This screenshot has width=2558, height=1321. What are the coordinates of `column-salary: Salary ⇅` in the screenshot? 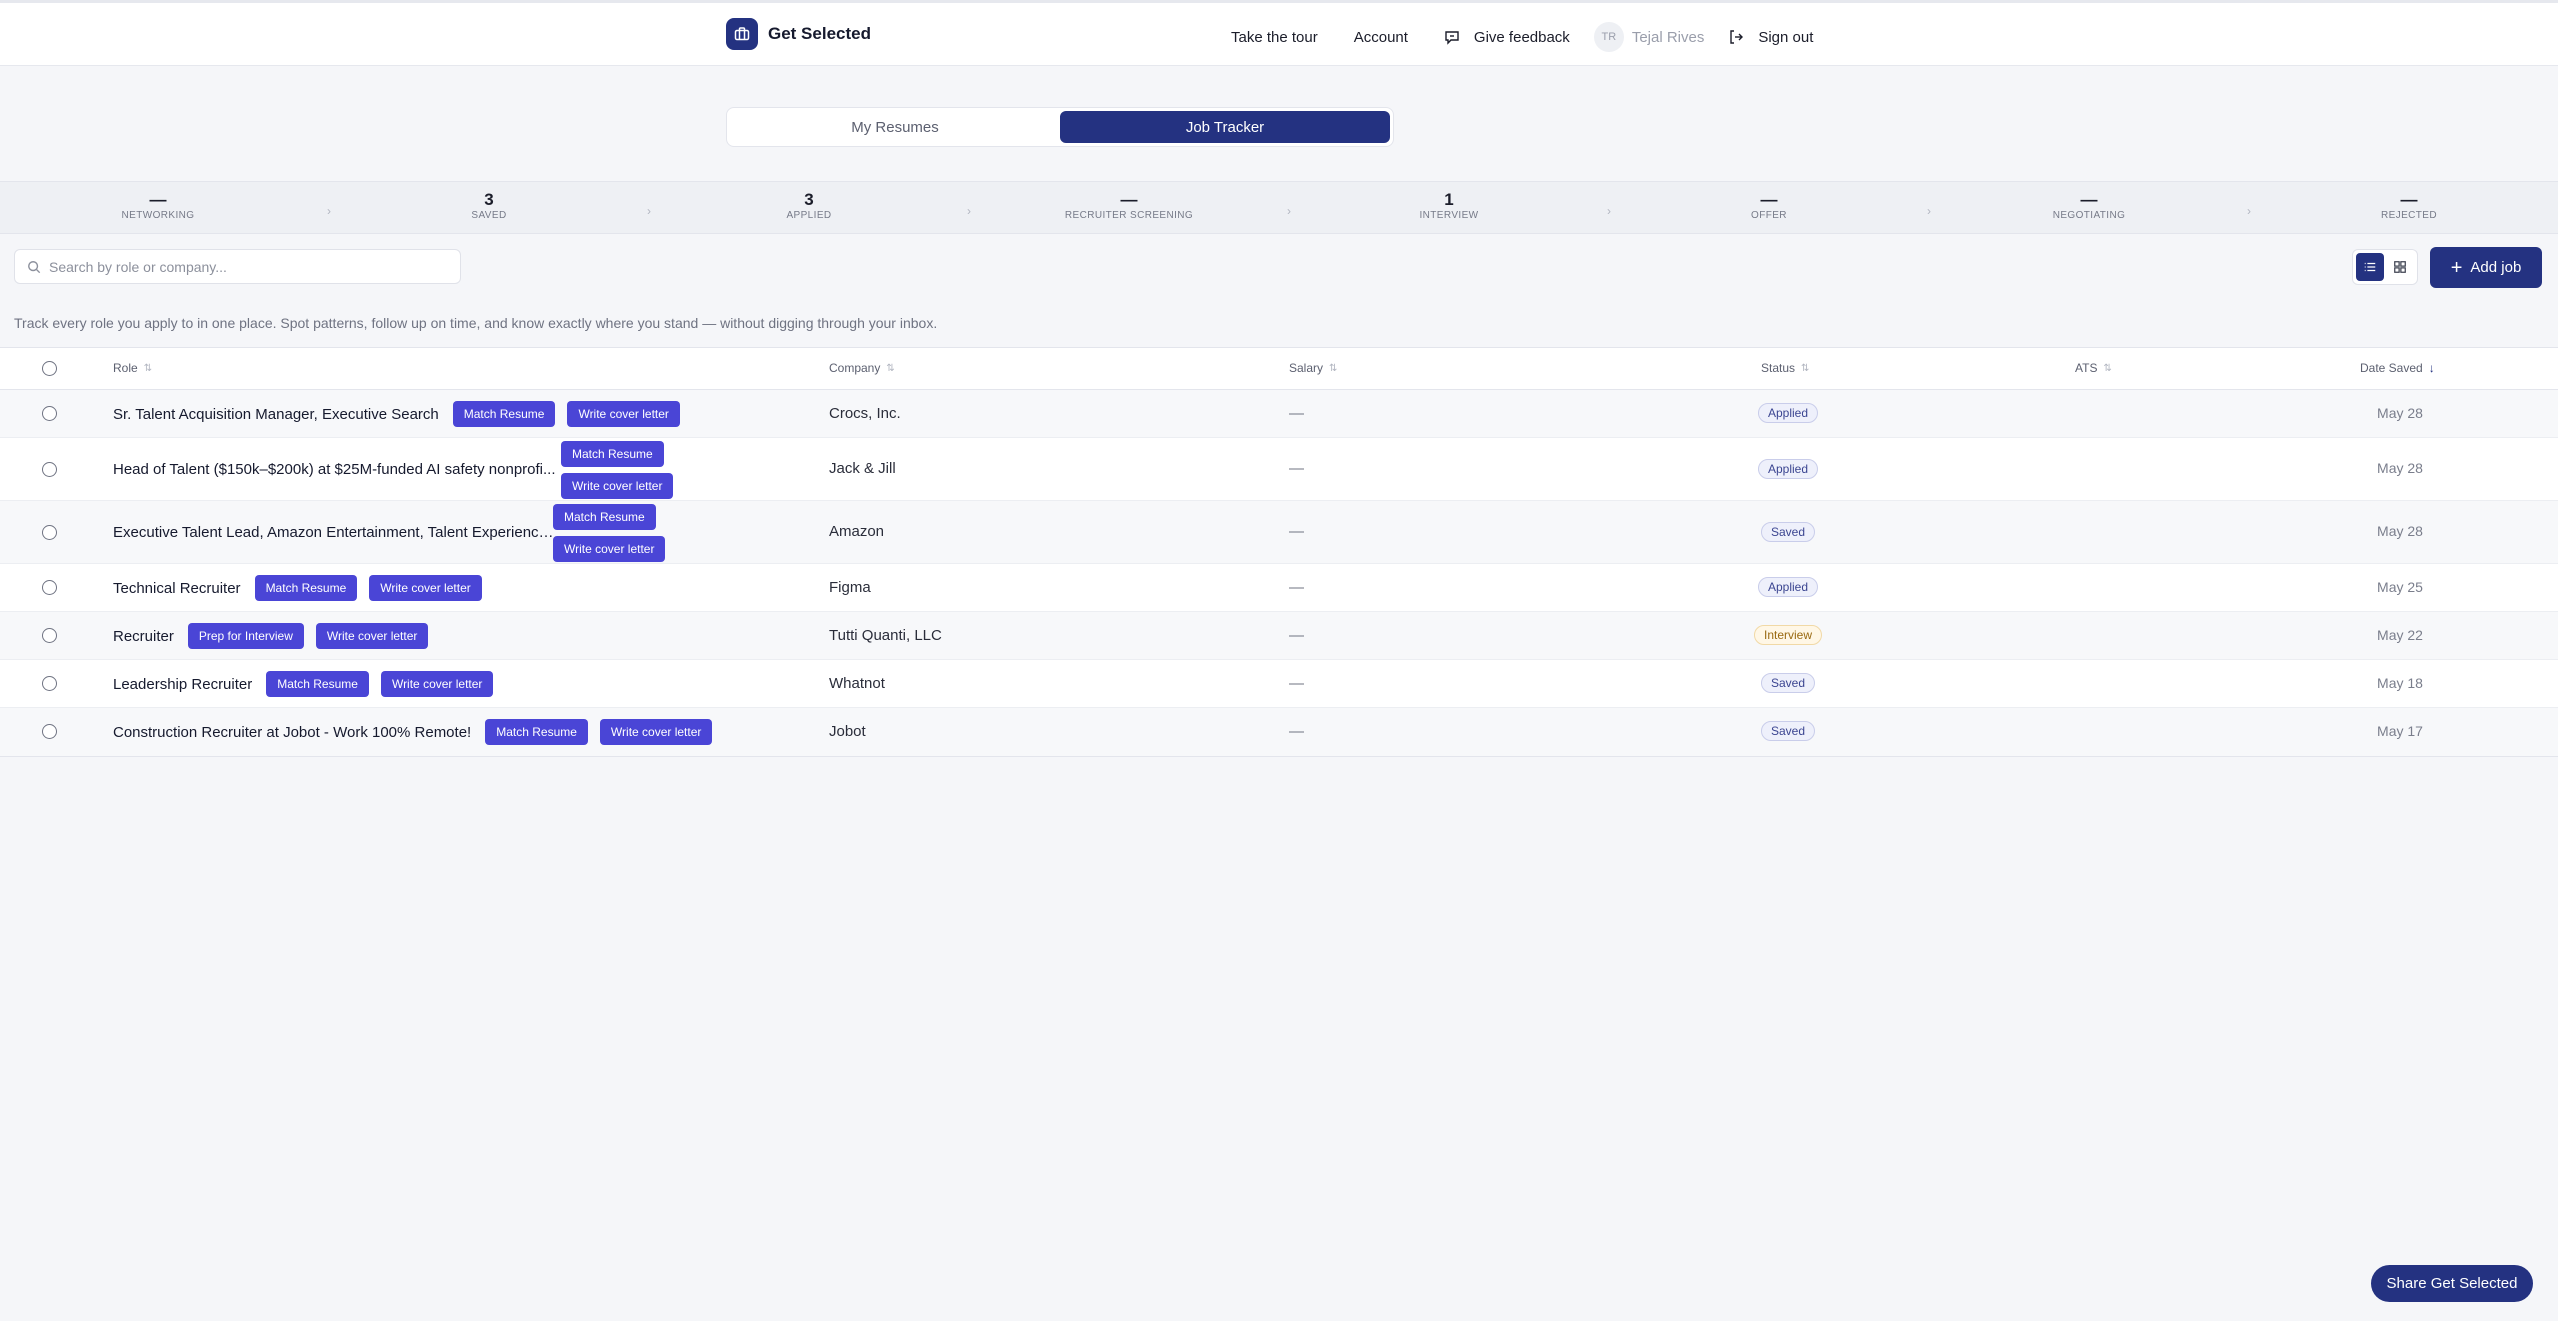 It's located at (1313, 368).